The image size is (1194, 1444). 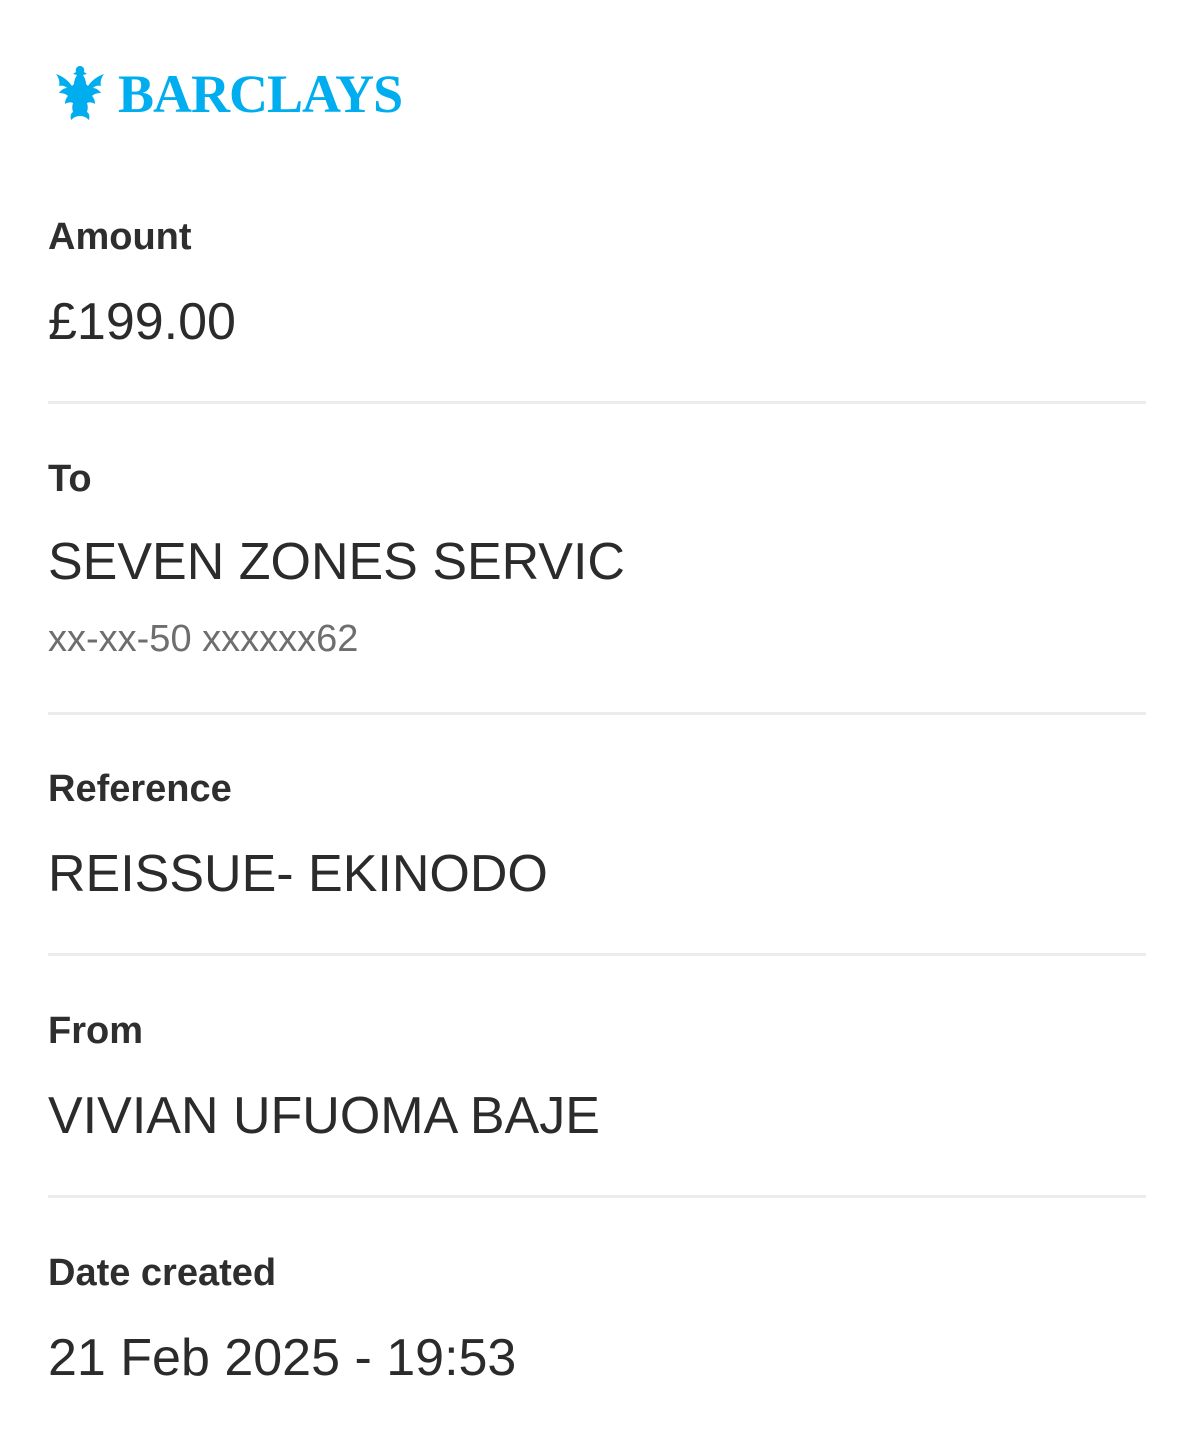 I want to click on payee-account-number: xx-xx-50 xxxxxx62, so click(x=203, y=639).